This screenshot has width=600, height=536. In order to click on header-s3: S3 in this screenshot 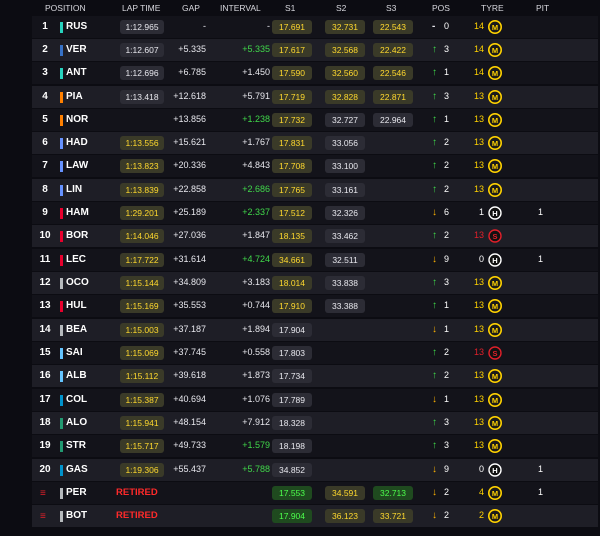, I will do `click(391, 8)`.